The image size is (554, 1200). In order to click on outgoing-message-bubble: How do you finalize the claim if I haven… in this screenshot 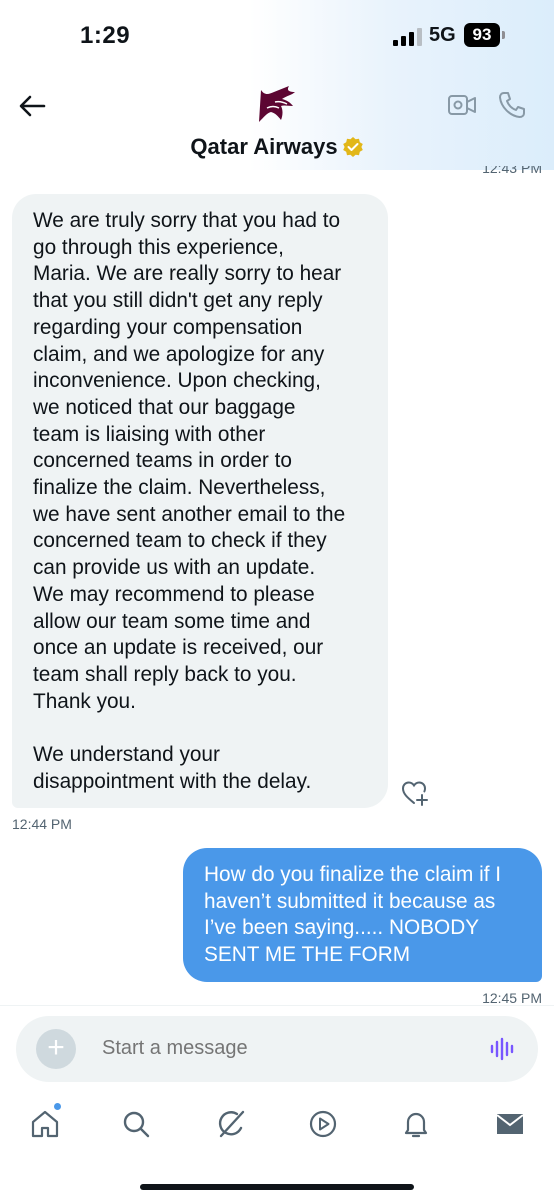, I will do `click(362, 915)`.